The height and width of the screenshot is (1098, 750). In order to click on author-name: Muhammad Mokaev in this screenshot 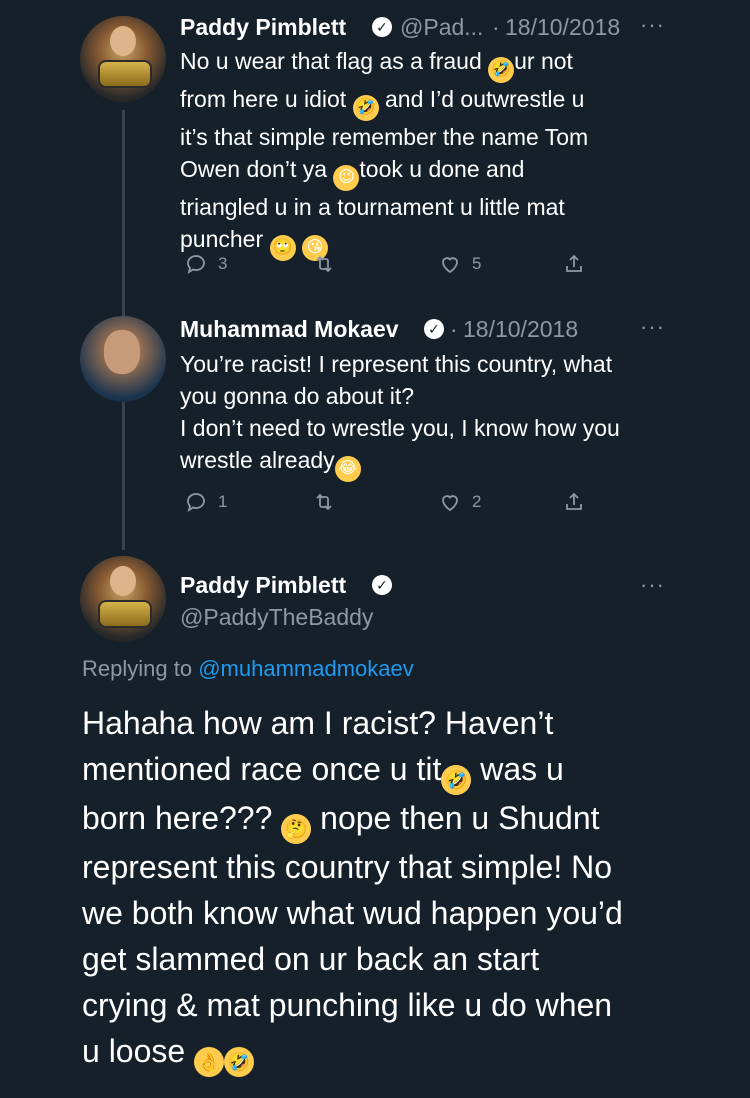, I will do `click(289, 329)`.